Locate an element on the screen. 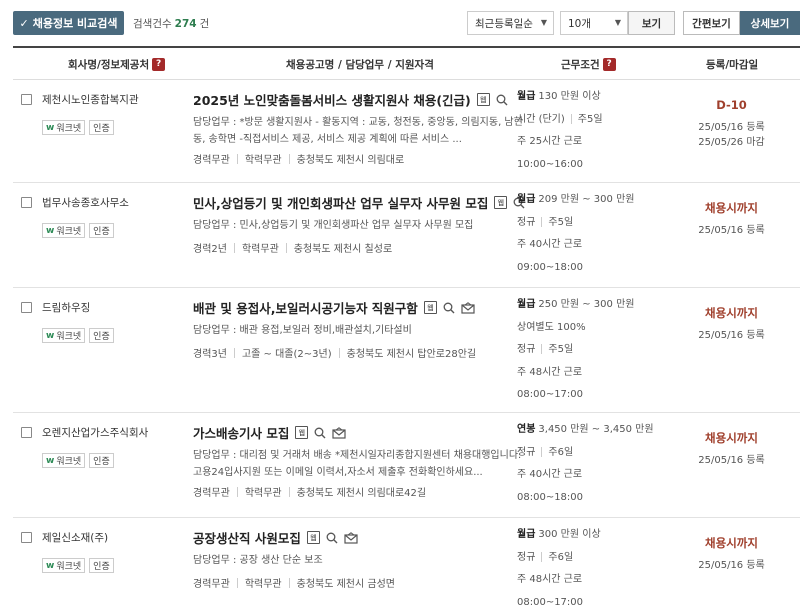 Image resolution: width=800 pixels, height=605 pixels. employment-type: 정규 is located at coordinates (526, 349).